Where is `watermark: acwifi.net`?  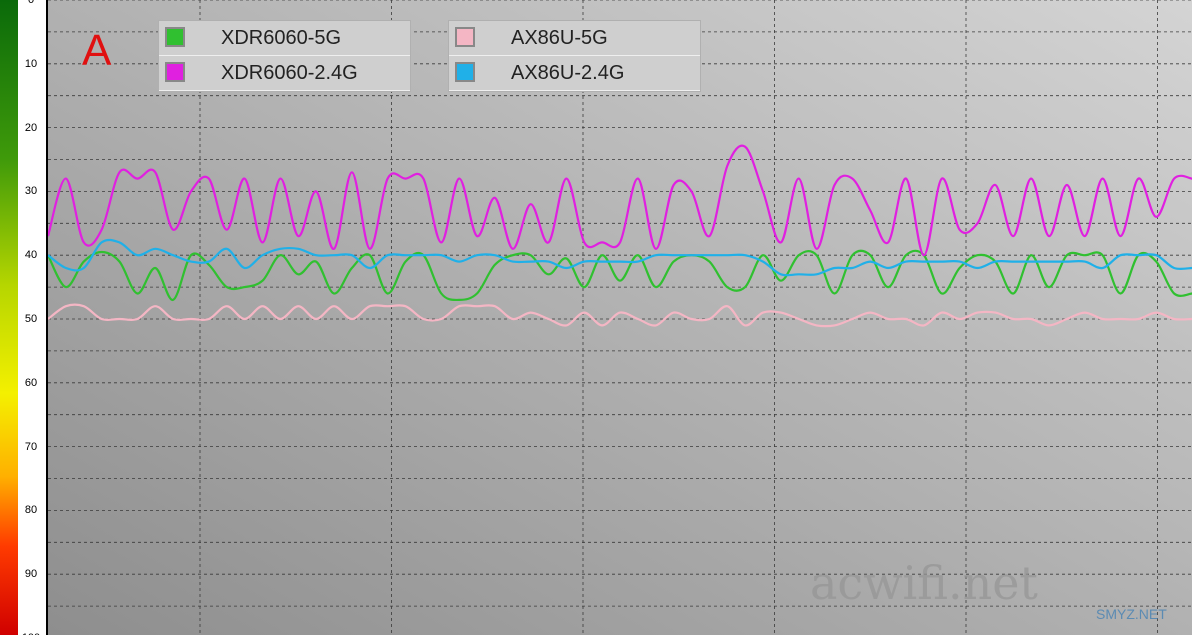 watermark: acwifi.net is located at coordinates (924, 583).